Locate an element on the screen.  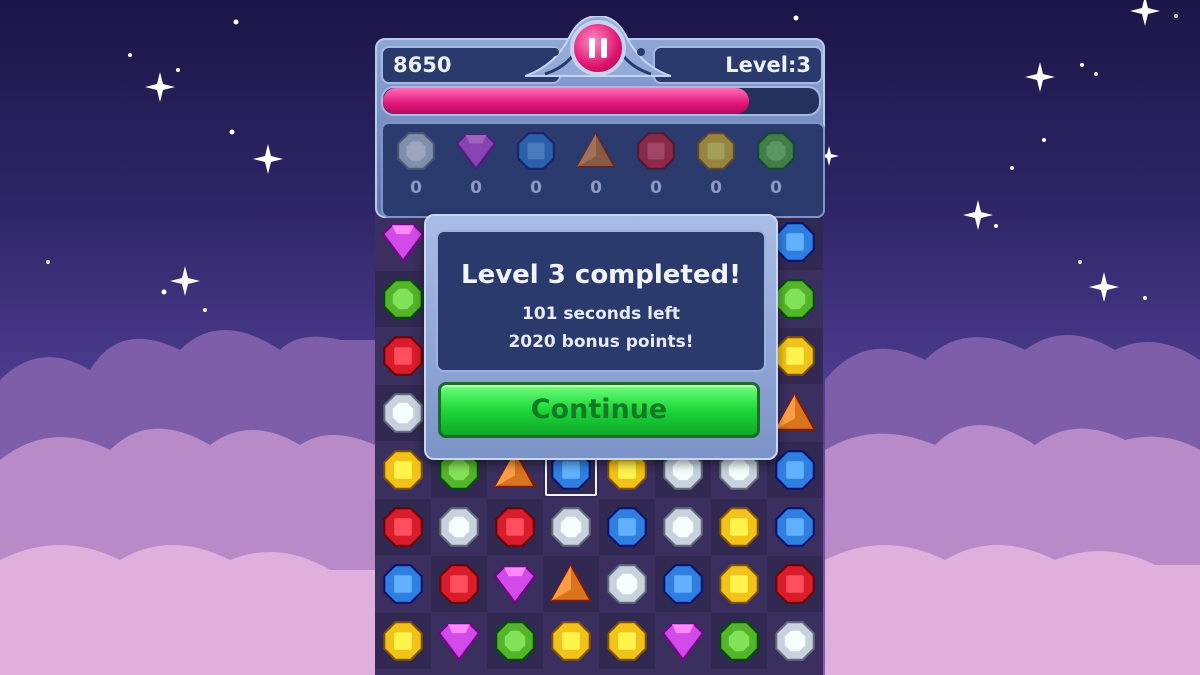
counter-white: 0 is located at coordinates (416, 164).